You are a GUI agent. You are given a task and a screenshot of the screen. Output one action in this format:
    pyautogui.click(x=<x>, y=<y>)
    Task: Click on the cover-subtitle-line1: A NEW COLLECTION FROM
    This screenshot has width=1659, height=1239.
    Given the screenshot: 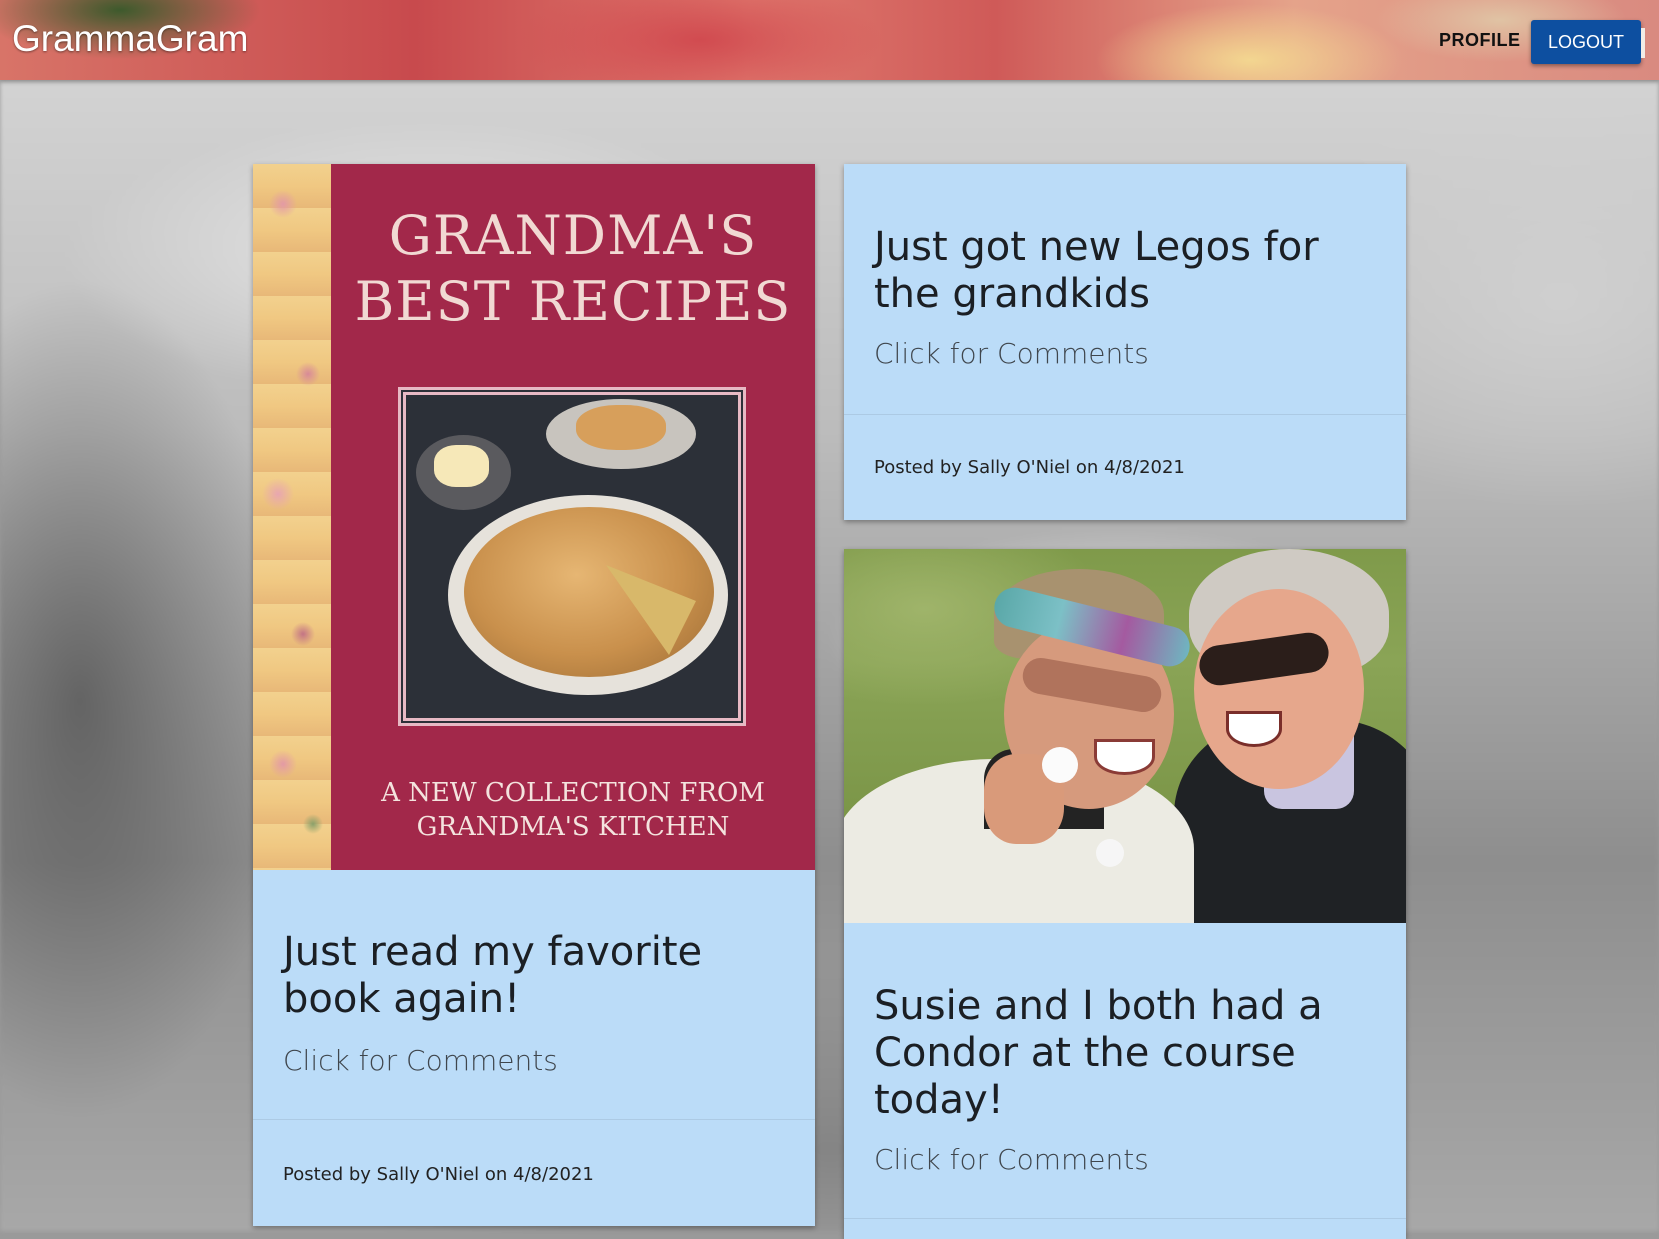 What is the action you would take?
    pyautogui.click(x=573, y=793)
    